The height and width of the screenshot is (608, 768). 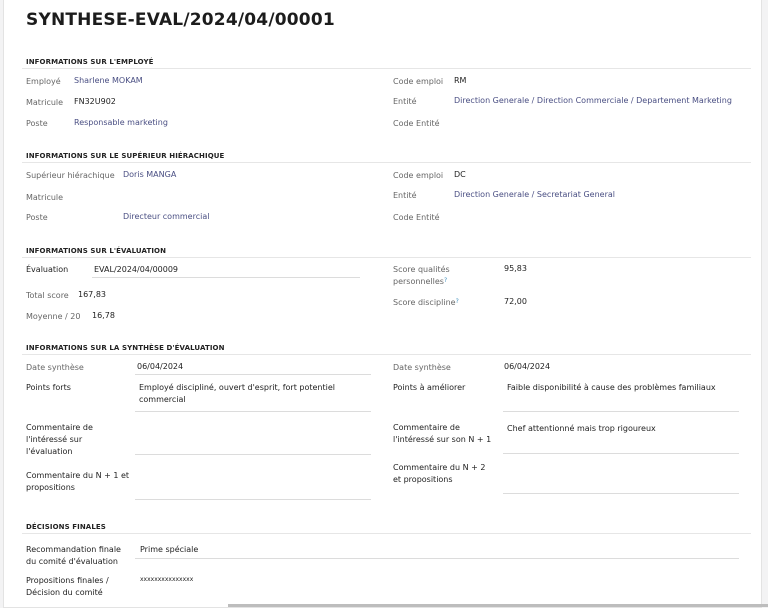 I want to click on superieur-entite-label: Entité, so click(x=405, y=195).